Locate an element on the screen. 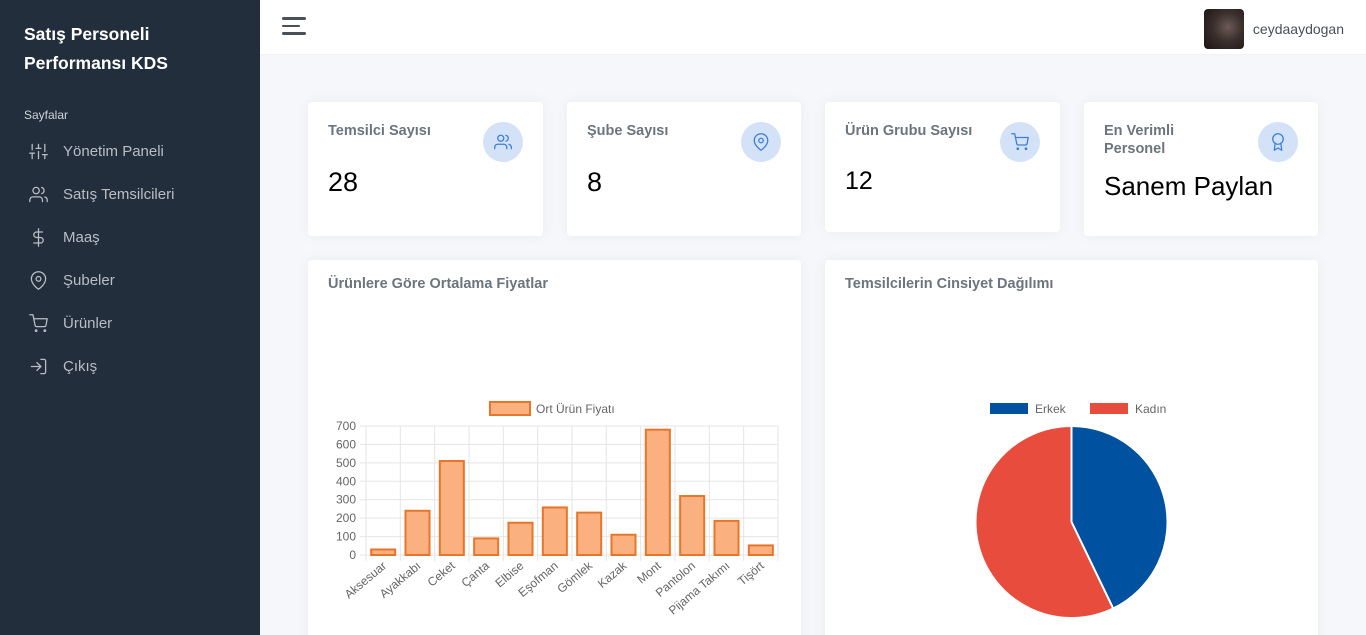 This screenshot has width=1366, height=635. sidebar-item-urunler: Ürünler is located at coordinates (130, 323).